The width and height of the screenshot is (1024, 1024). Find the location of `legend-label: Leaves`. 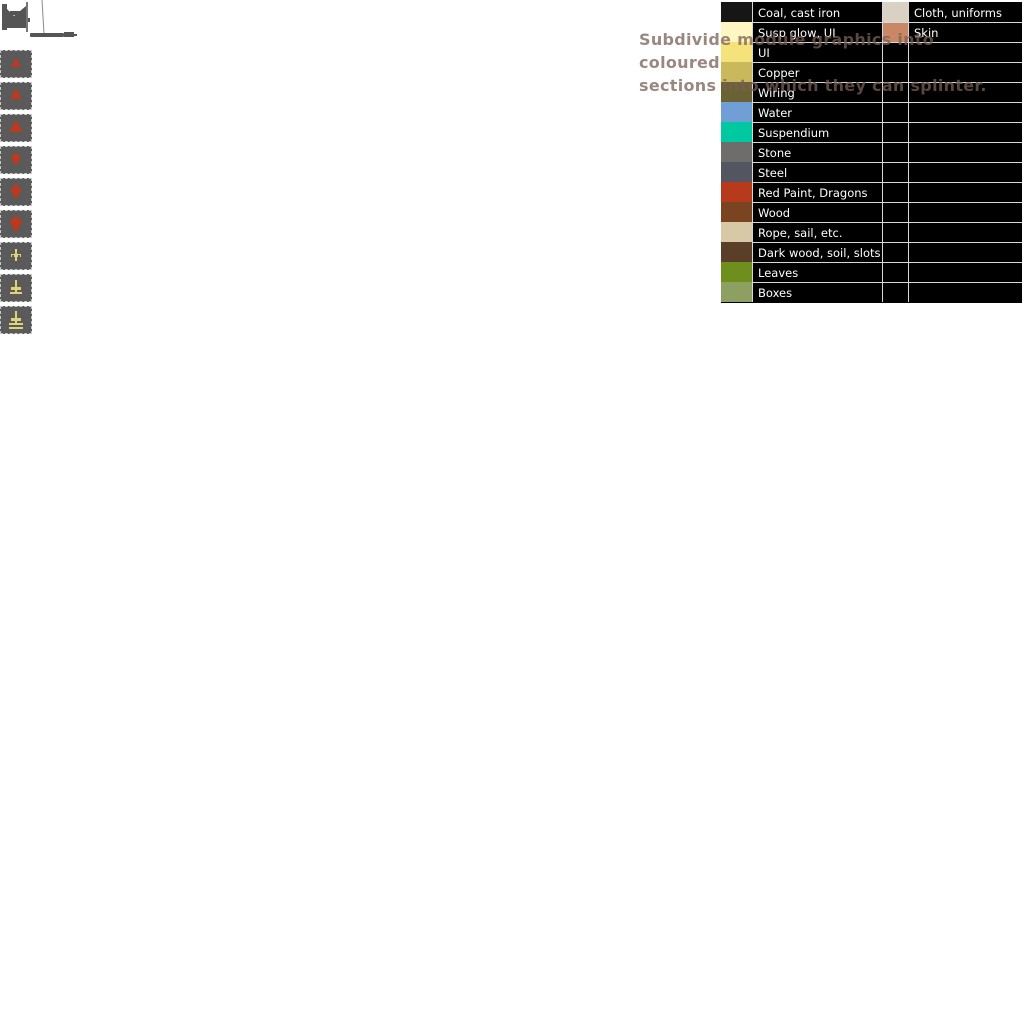

legend-label: Leaves is located at coordinates (778, 273).